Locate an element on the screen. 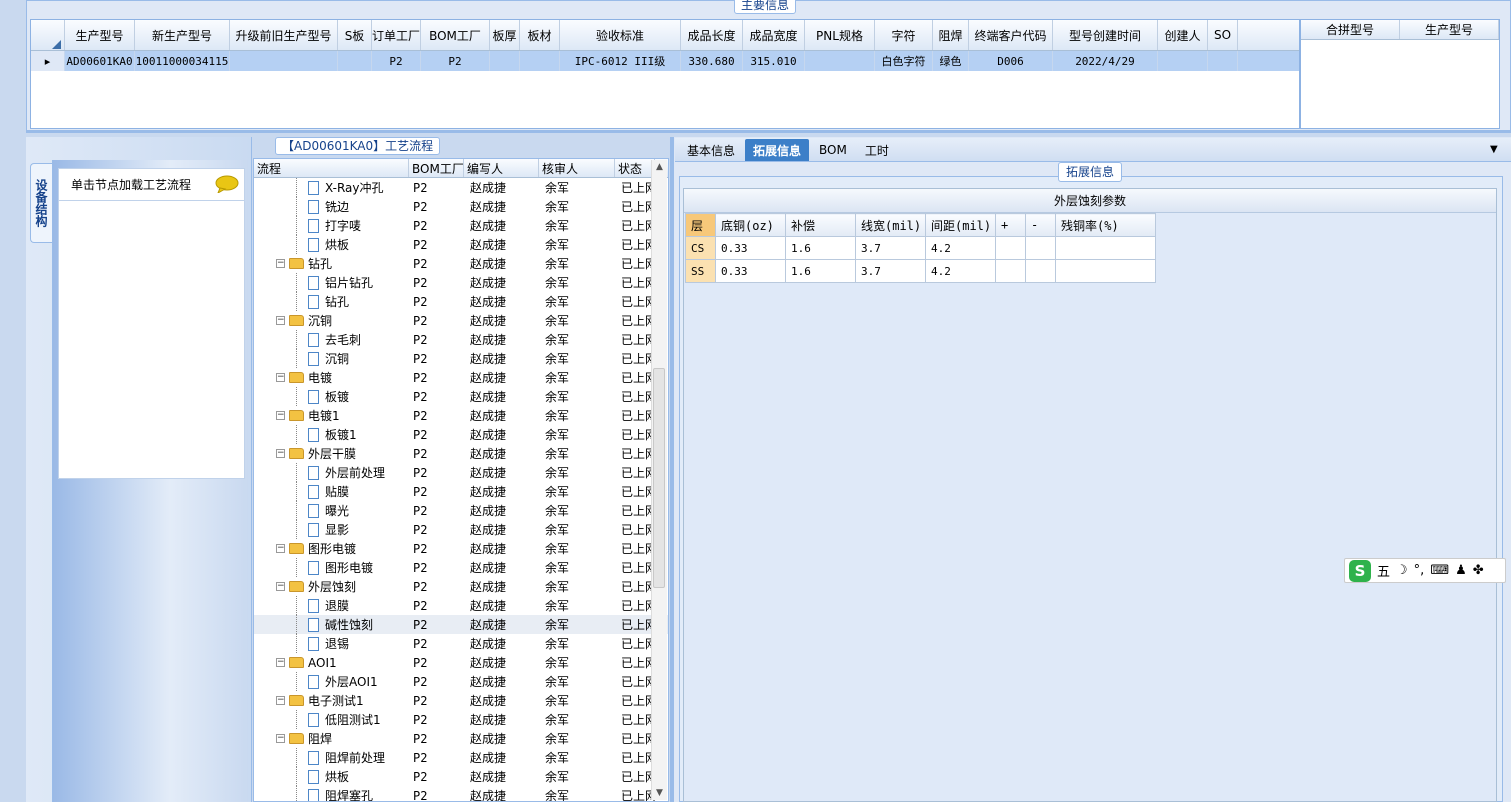  tab-device-structure: 设备结构 is located at coordinates (41, 203).